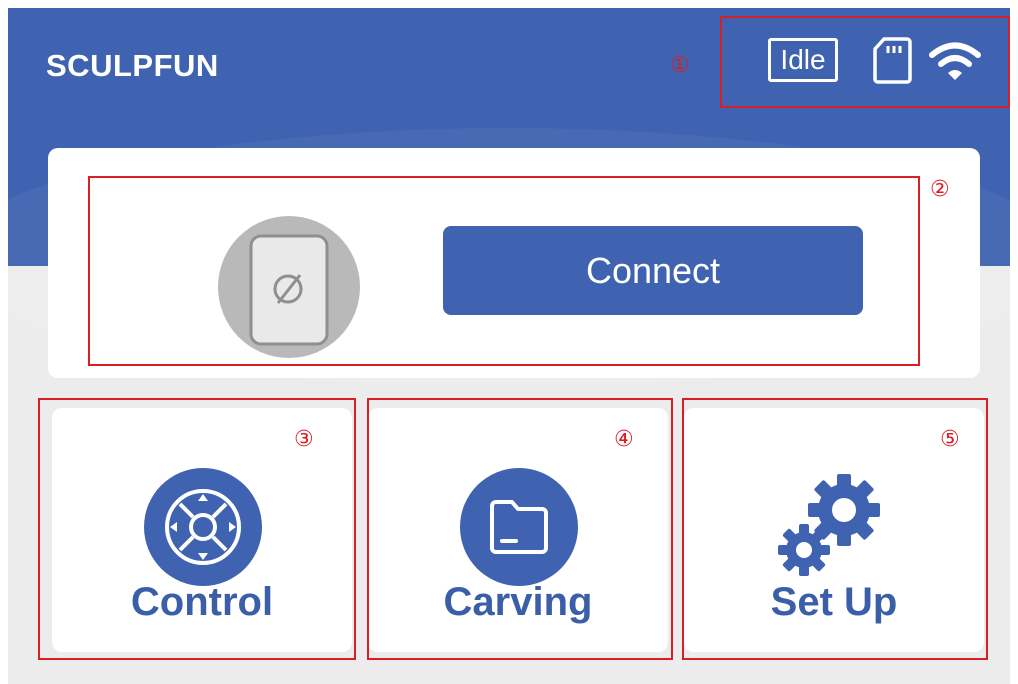  I want to click on annotation-number-2: ②, so click(940, 188).